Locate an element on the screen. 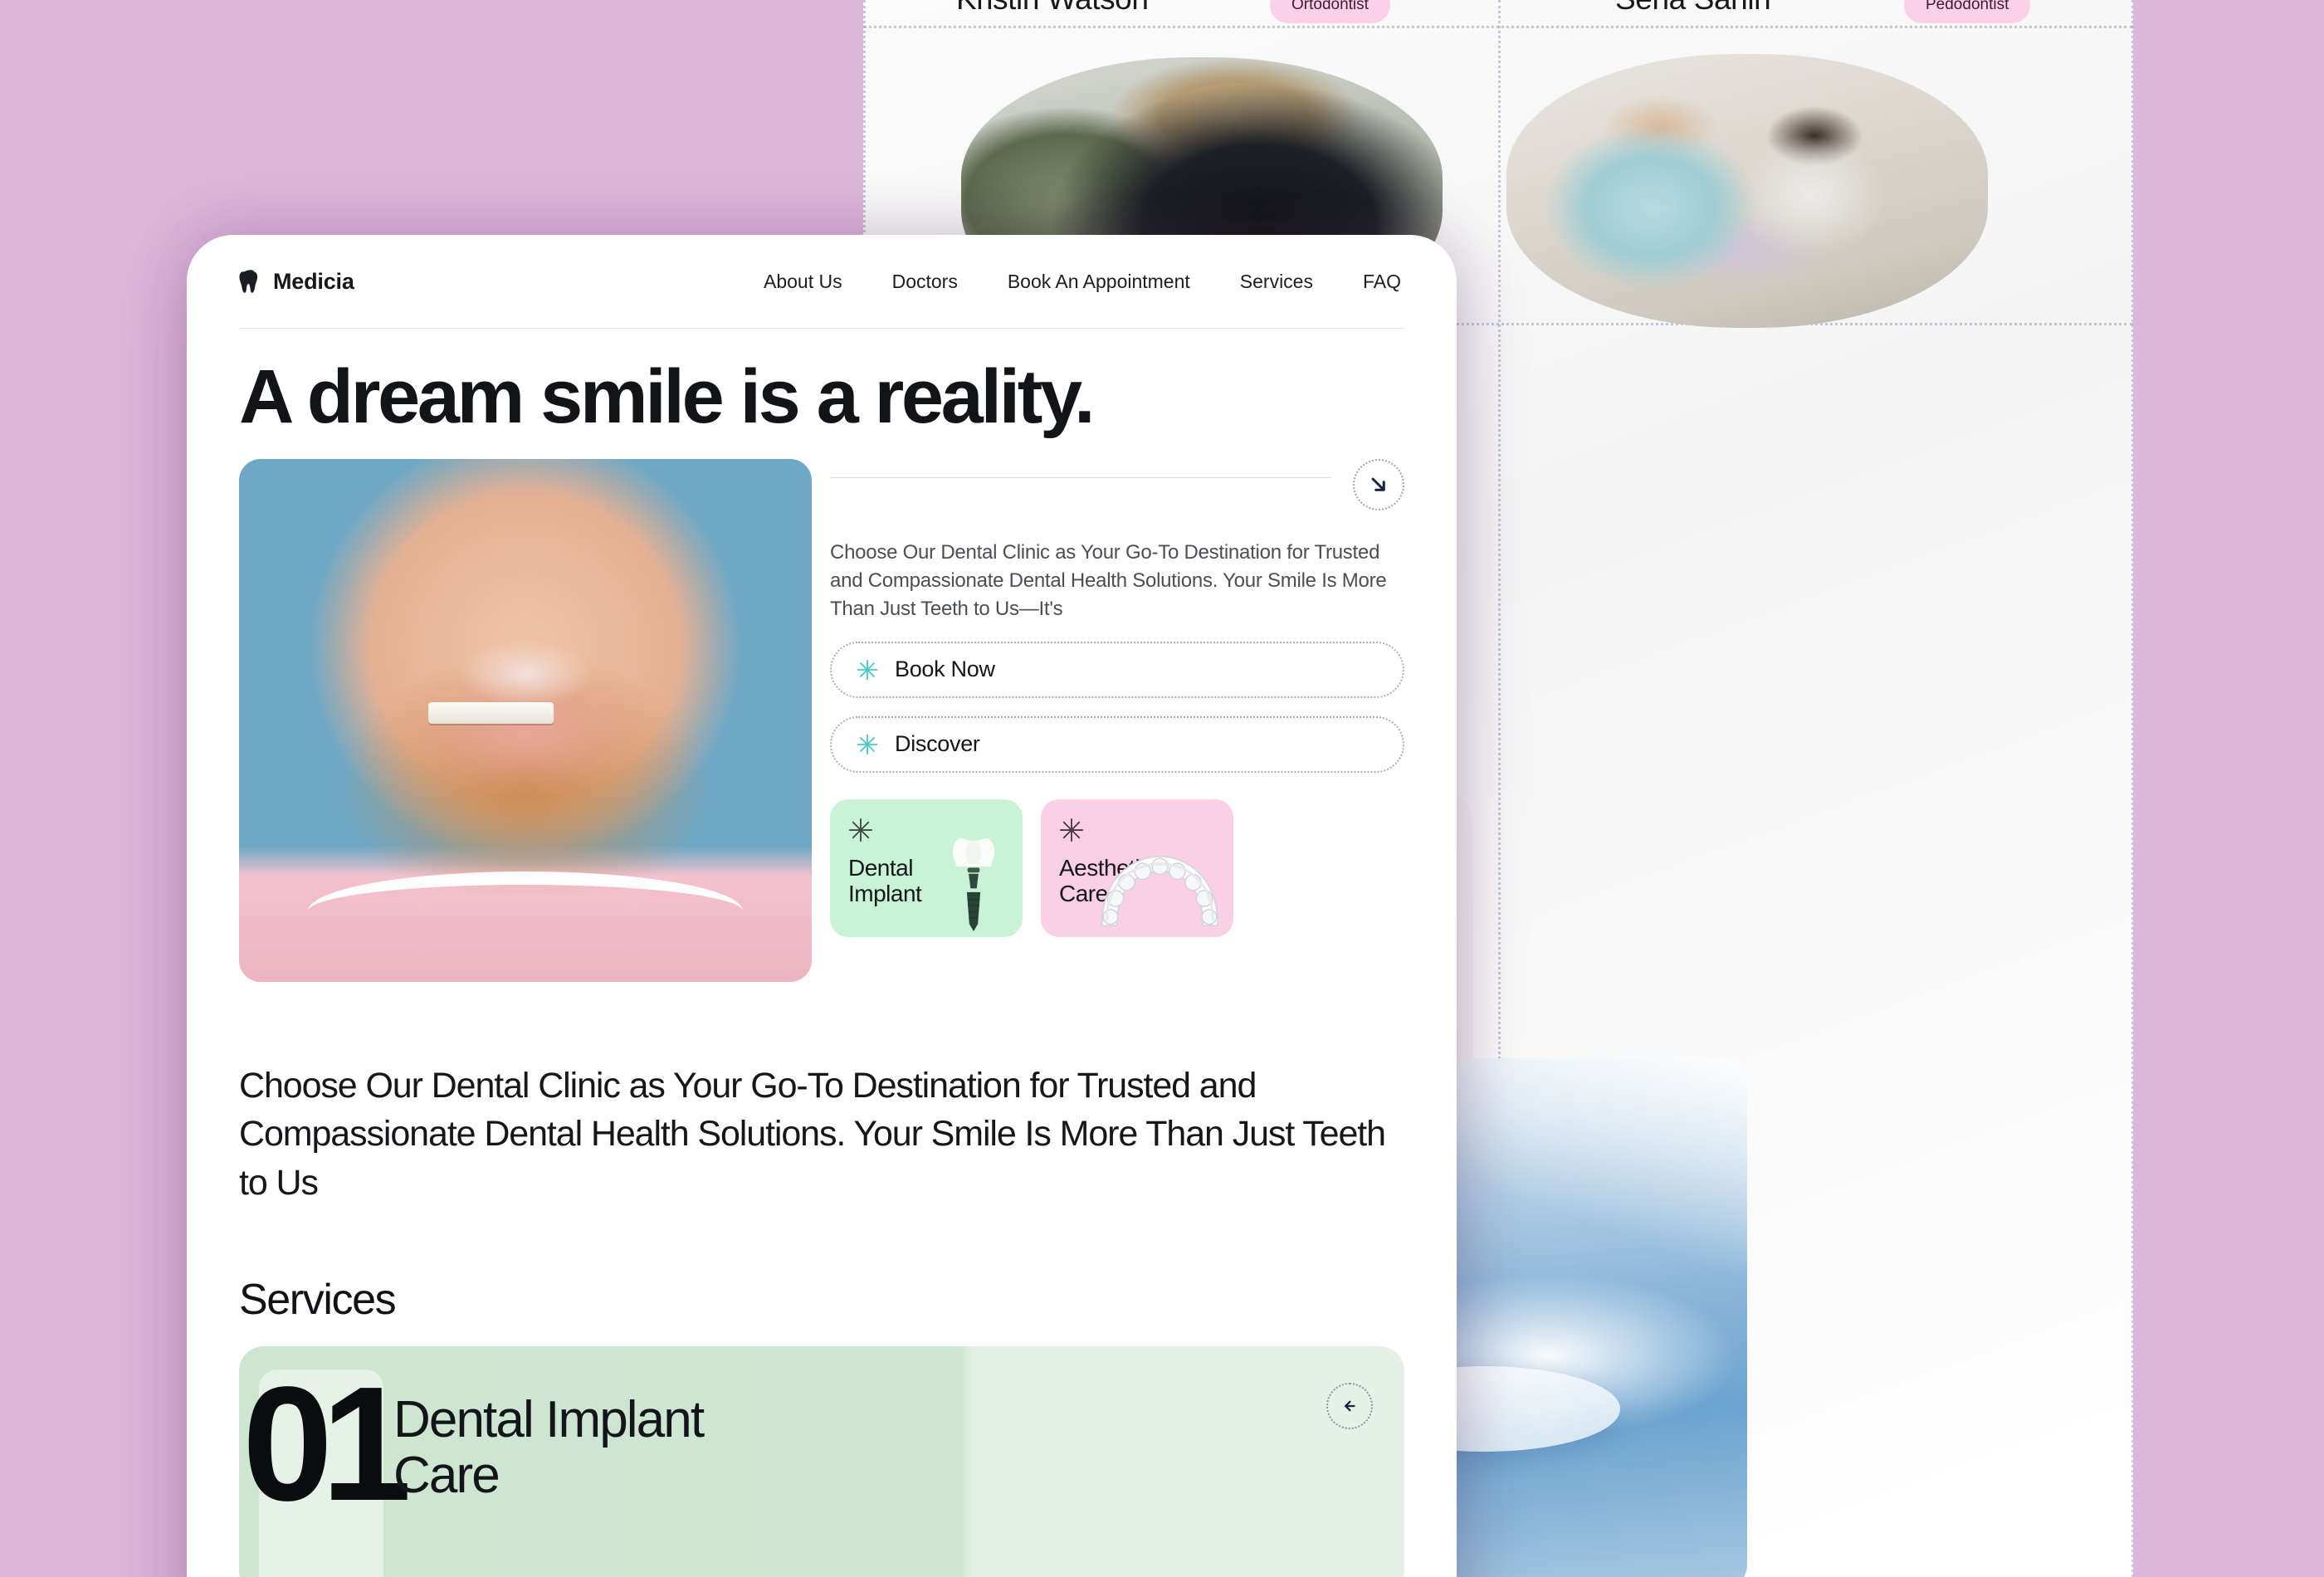 The image size is (2324, 1577). nav-item-faq: FAQ is located at coordinates (1382, 282).